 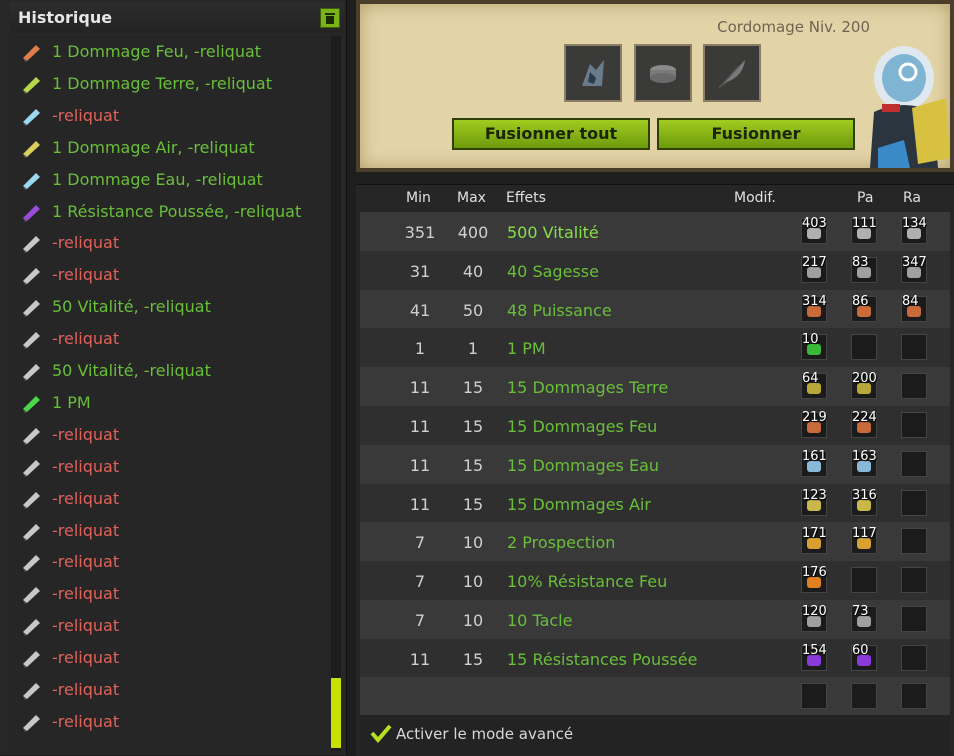 I want to click on stat-row: 1 1 1 PM 10, so click(x=655, y=348).